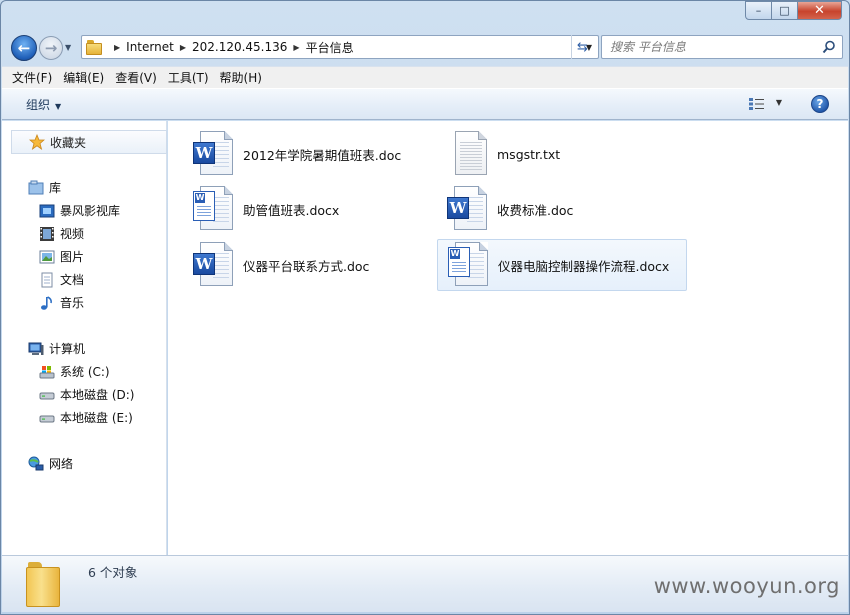 The image size is (850, 615). Describe the element at coordinates (241, 77) in the screenshot. I see `menu-help: 帮助(H)` at that location.